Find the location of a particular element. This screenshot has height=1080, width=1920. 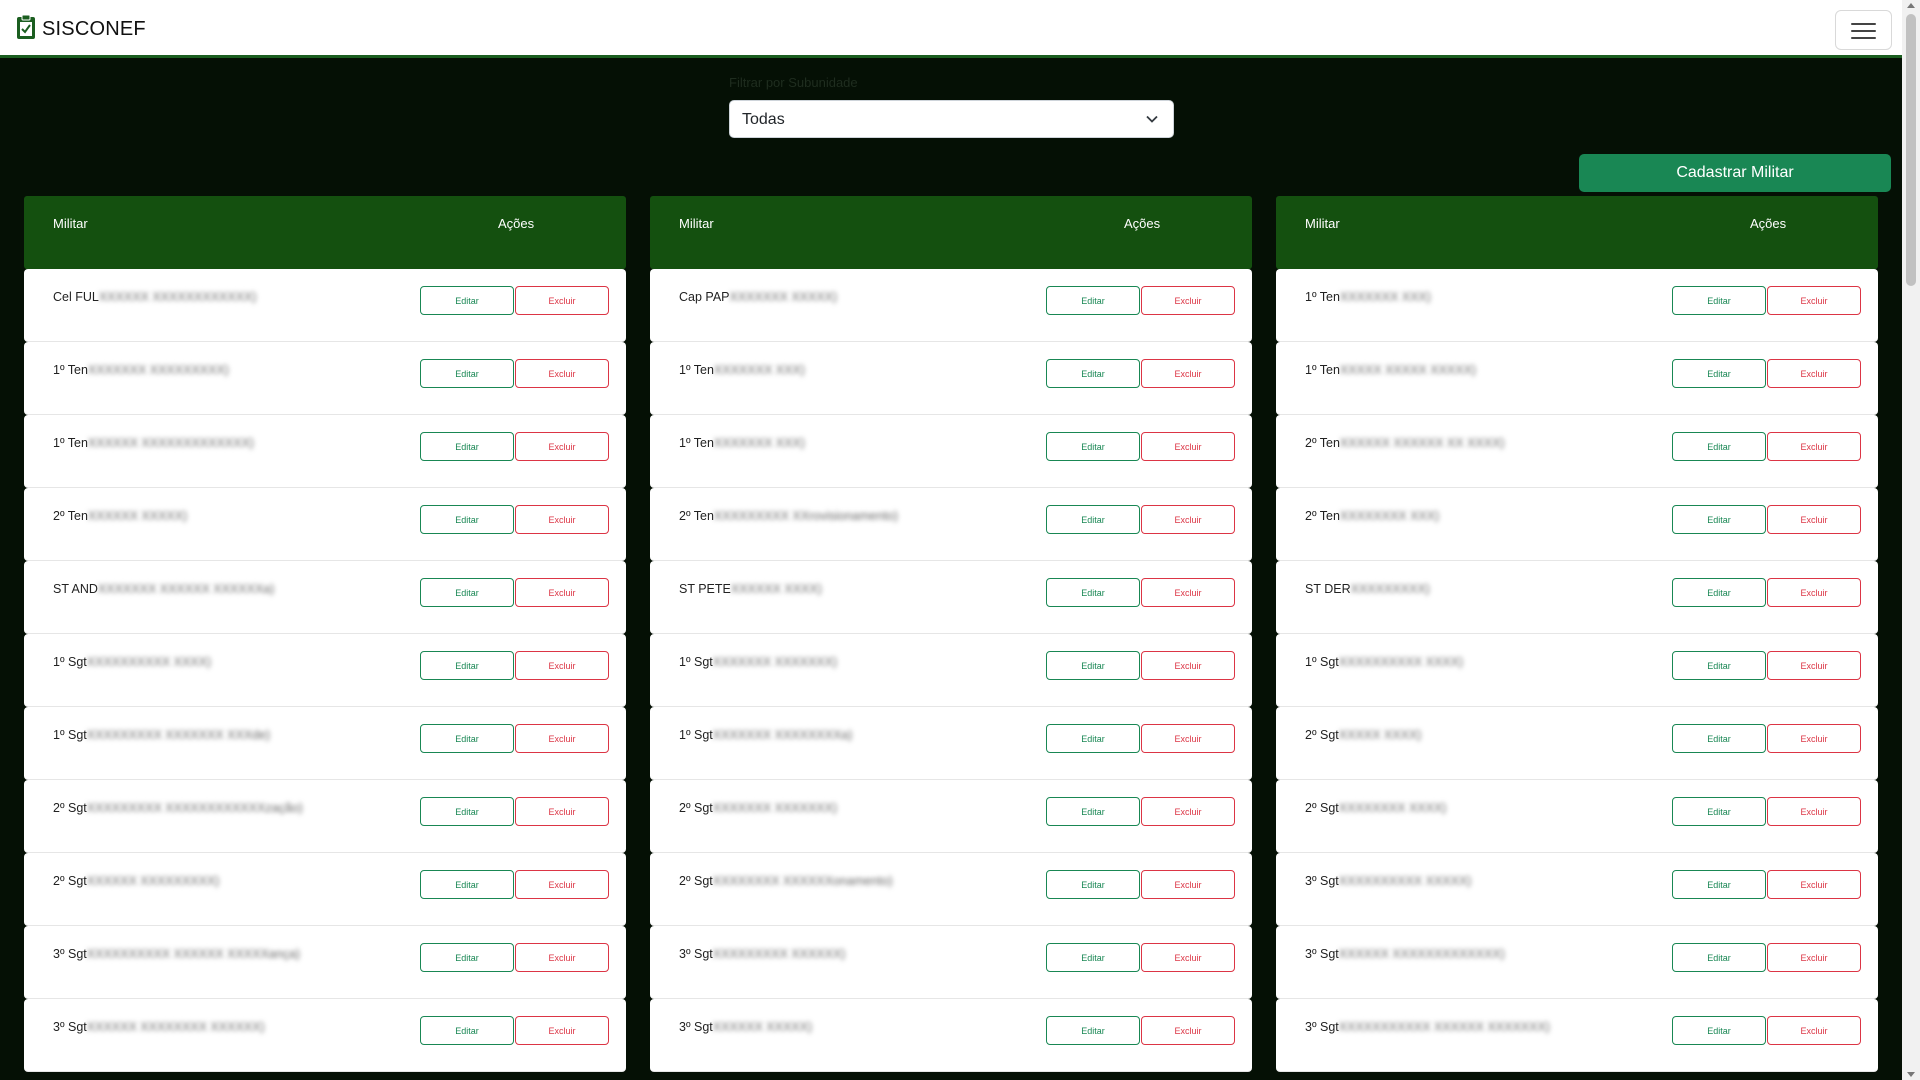

redacted-text: XXXXXX XXXXX) is located at coordinates (762, 1027).